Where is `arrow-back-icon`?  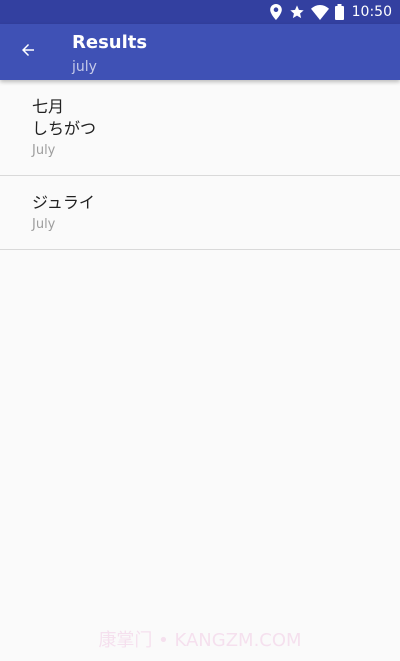
arrow-back-icon is located at coordinates (28, 52).